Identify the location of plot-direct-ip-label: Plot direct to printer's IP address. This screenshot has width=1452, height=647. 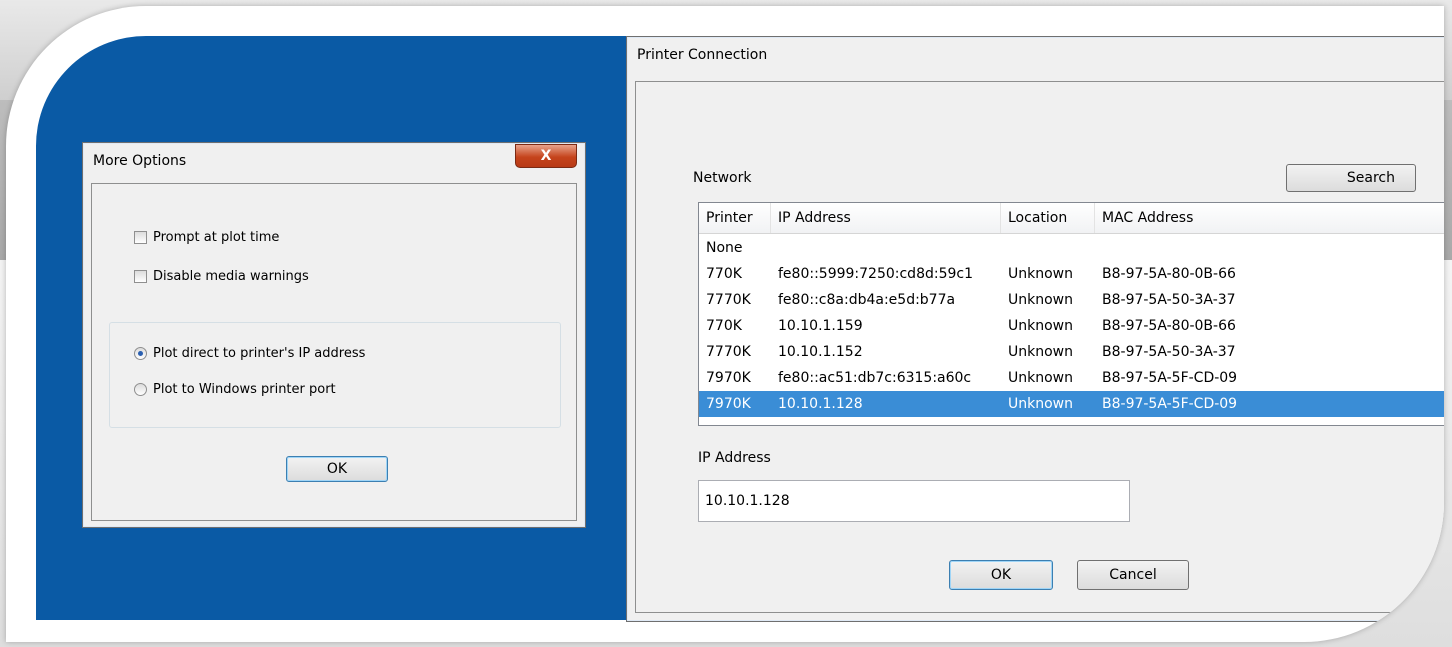
(259, 353).